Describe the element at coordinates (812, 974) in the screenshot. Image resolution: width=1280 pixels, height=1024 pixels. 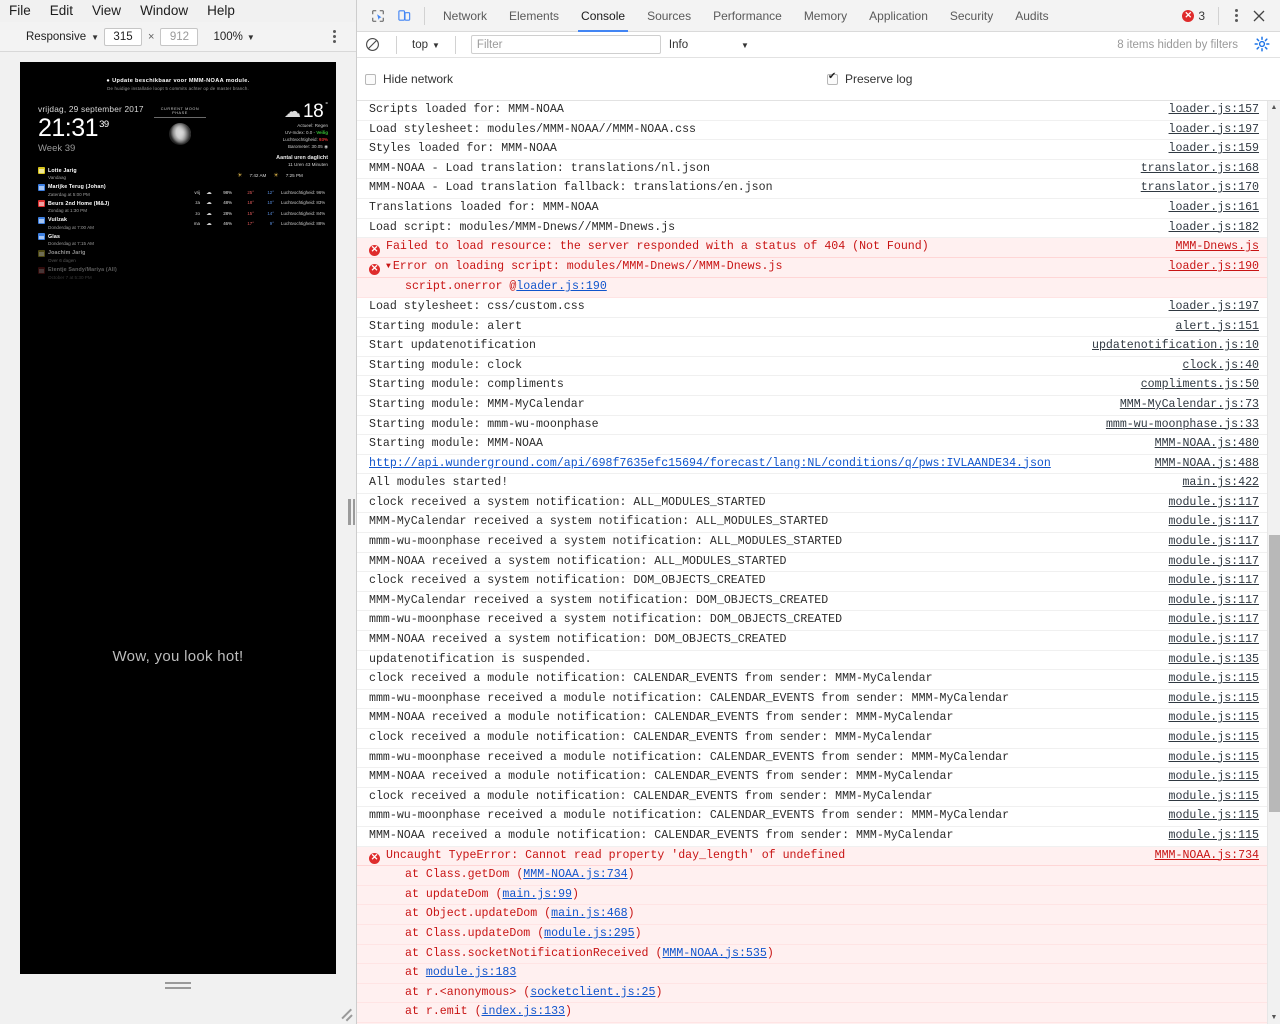
I see `console-message-row: at module.js:183` at that location.